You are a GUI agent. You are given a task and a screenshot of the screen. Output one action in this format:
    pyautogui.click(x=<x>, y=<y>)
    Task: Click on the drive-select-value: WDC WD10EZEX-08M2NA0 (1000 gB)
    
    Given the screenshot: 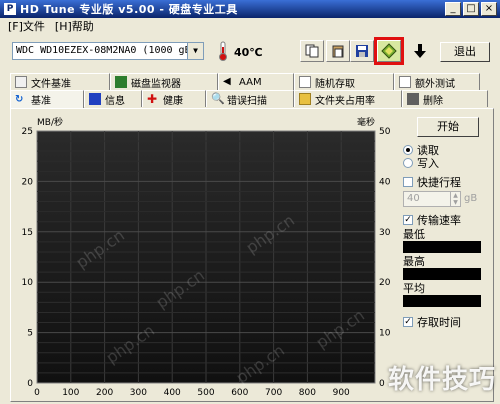 What is the action you would take?
    pyautogui.click(x=106, y=50)
    